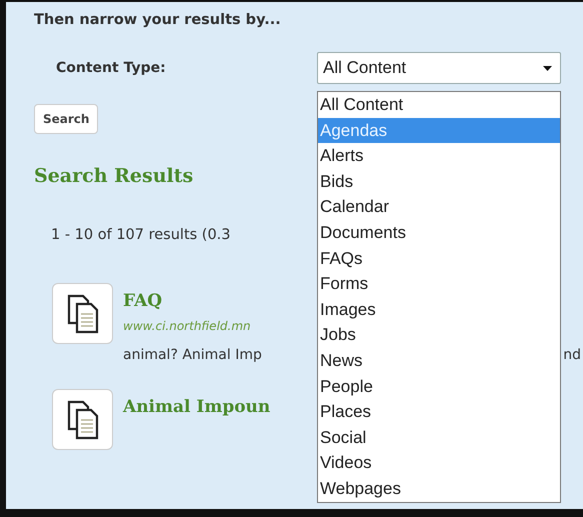 This screenshot has height=517, width=583. Describe the element at coordinates (439, 207) in the screenshot. I see `dropdown-option: Calendar` at that location.